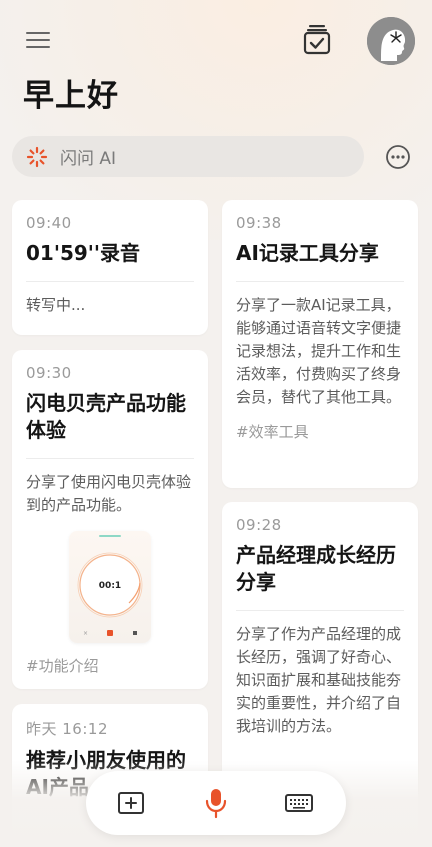 The height and width of the screenshot is (847, 432). I want to click on note-time: 09:28, so click(259, 525).